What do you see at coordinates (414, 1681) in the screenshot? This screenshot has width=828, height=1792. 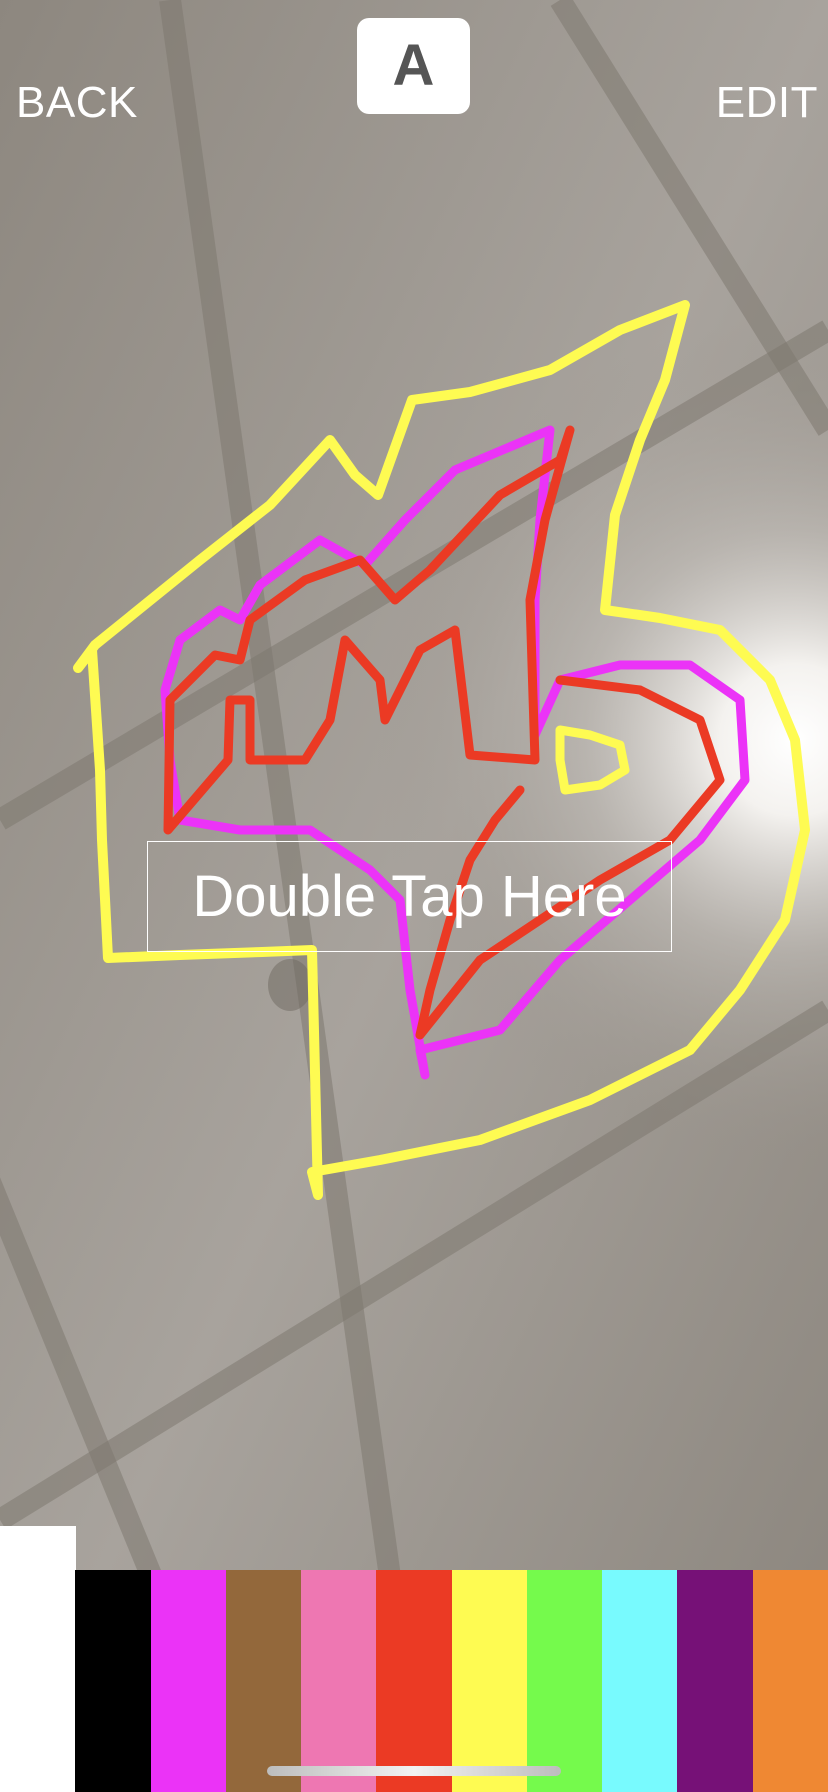 I see `swatch-red` at bounding box center [414, 1681].